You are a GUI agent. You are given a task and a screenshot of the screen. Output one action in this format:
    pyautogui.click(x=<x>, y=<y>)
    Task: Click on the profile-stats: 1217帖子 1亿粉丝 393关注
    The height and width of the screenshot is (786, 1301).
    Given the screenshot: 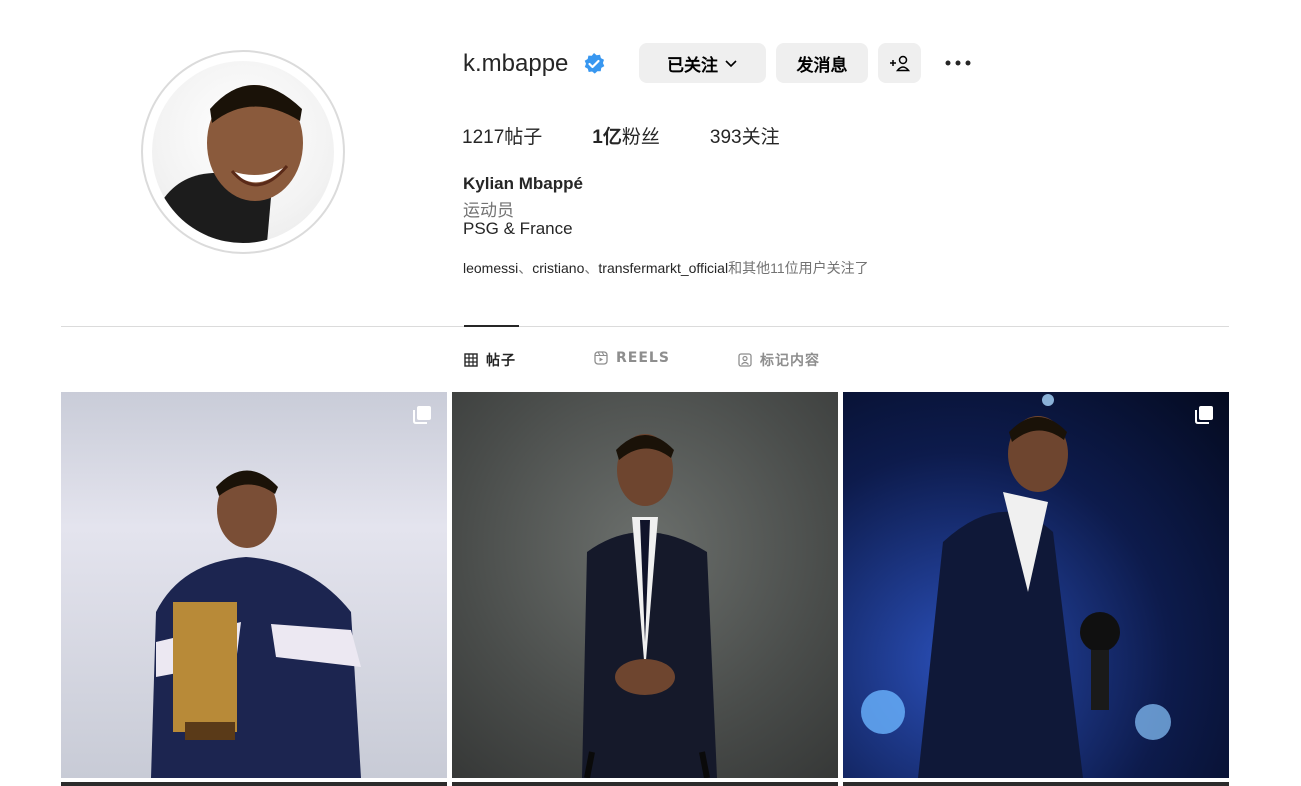 What is the action you would take?
    pyautogui.click(x=646, y=135)
    